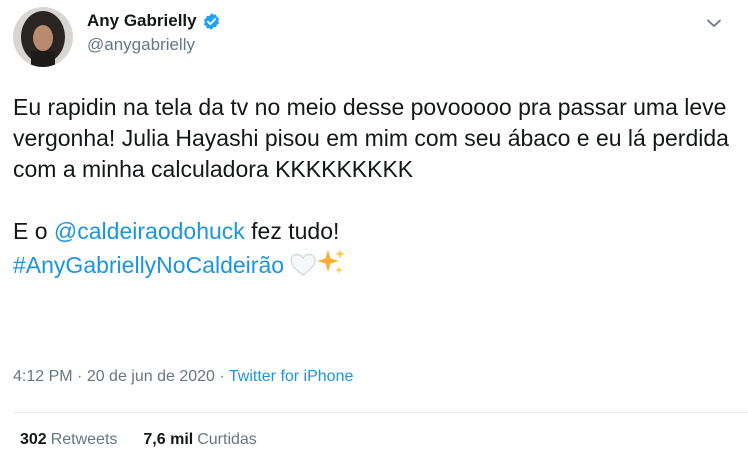 The height and width of the screenshot is (467, 748). What do you see at coordinates (138, 440) in the screenshot?
I see `tweet-stats: 302 Retweets 7,6 mil Curtidas` at bounding box center [138, 440].